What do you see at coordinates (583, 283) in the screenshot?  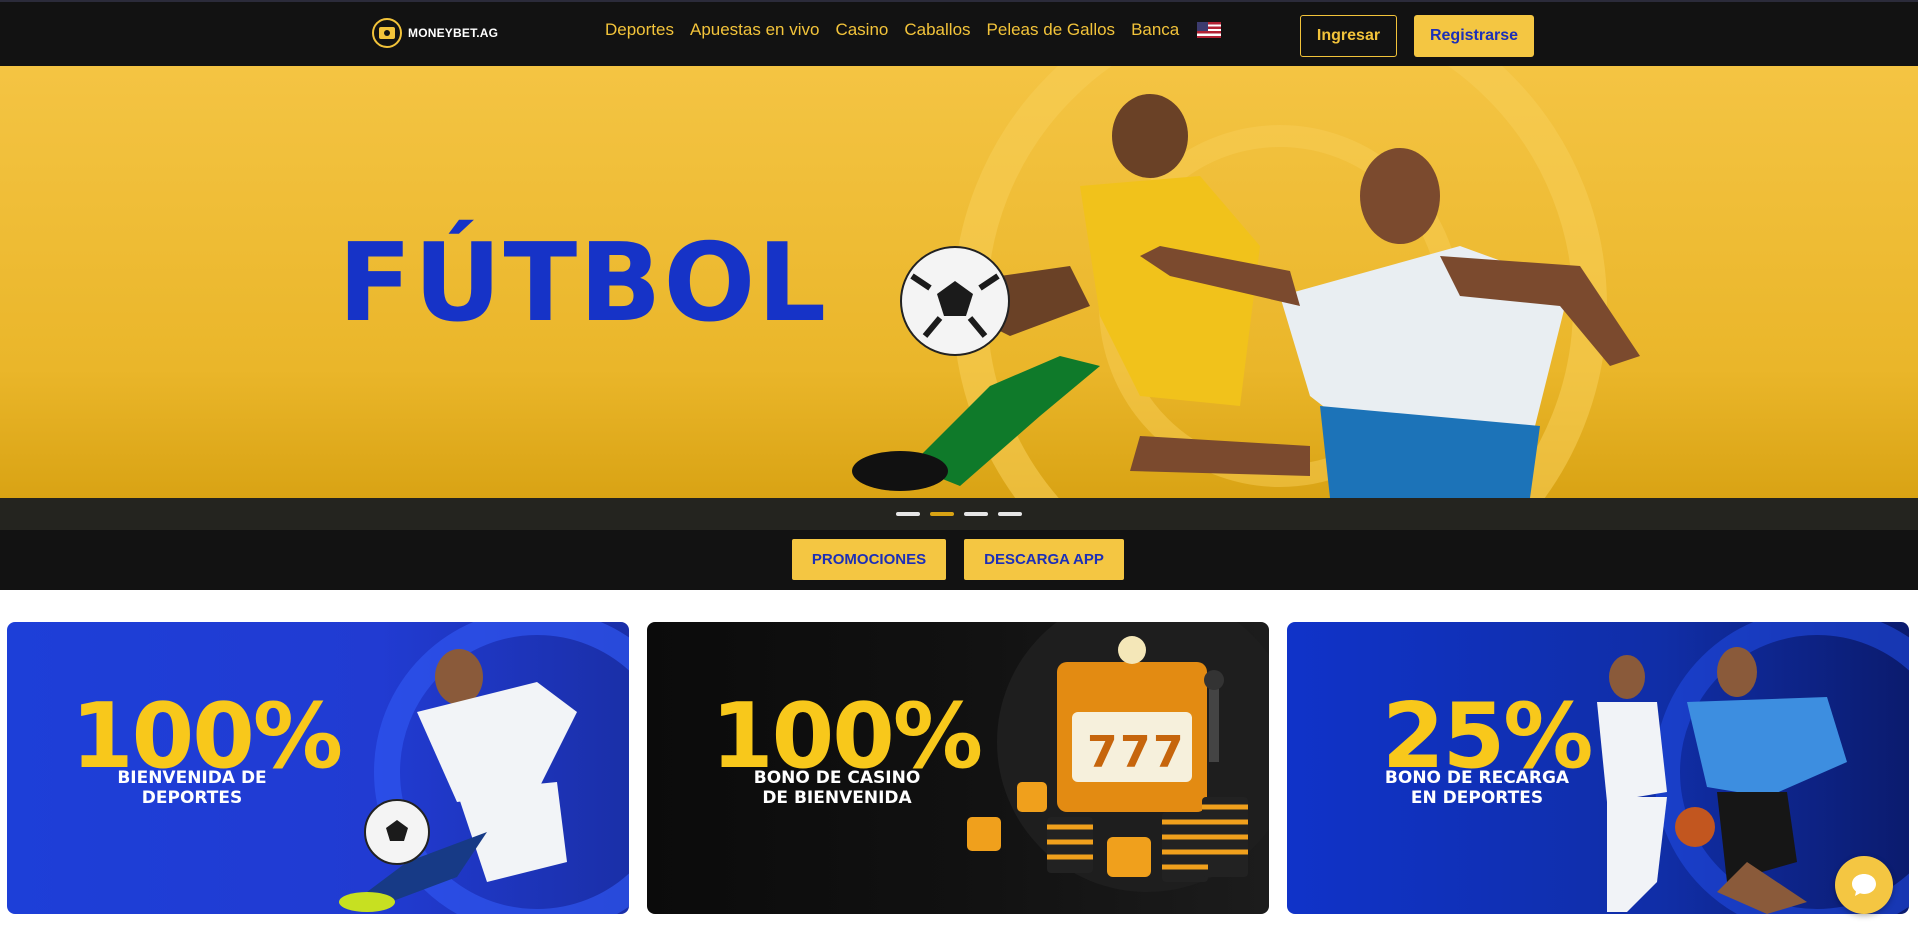 I see `hero-title: FÚTBOL` at bounding box center [583, 283].